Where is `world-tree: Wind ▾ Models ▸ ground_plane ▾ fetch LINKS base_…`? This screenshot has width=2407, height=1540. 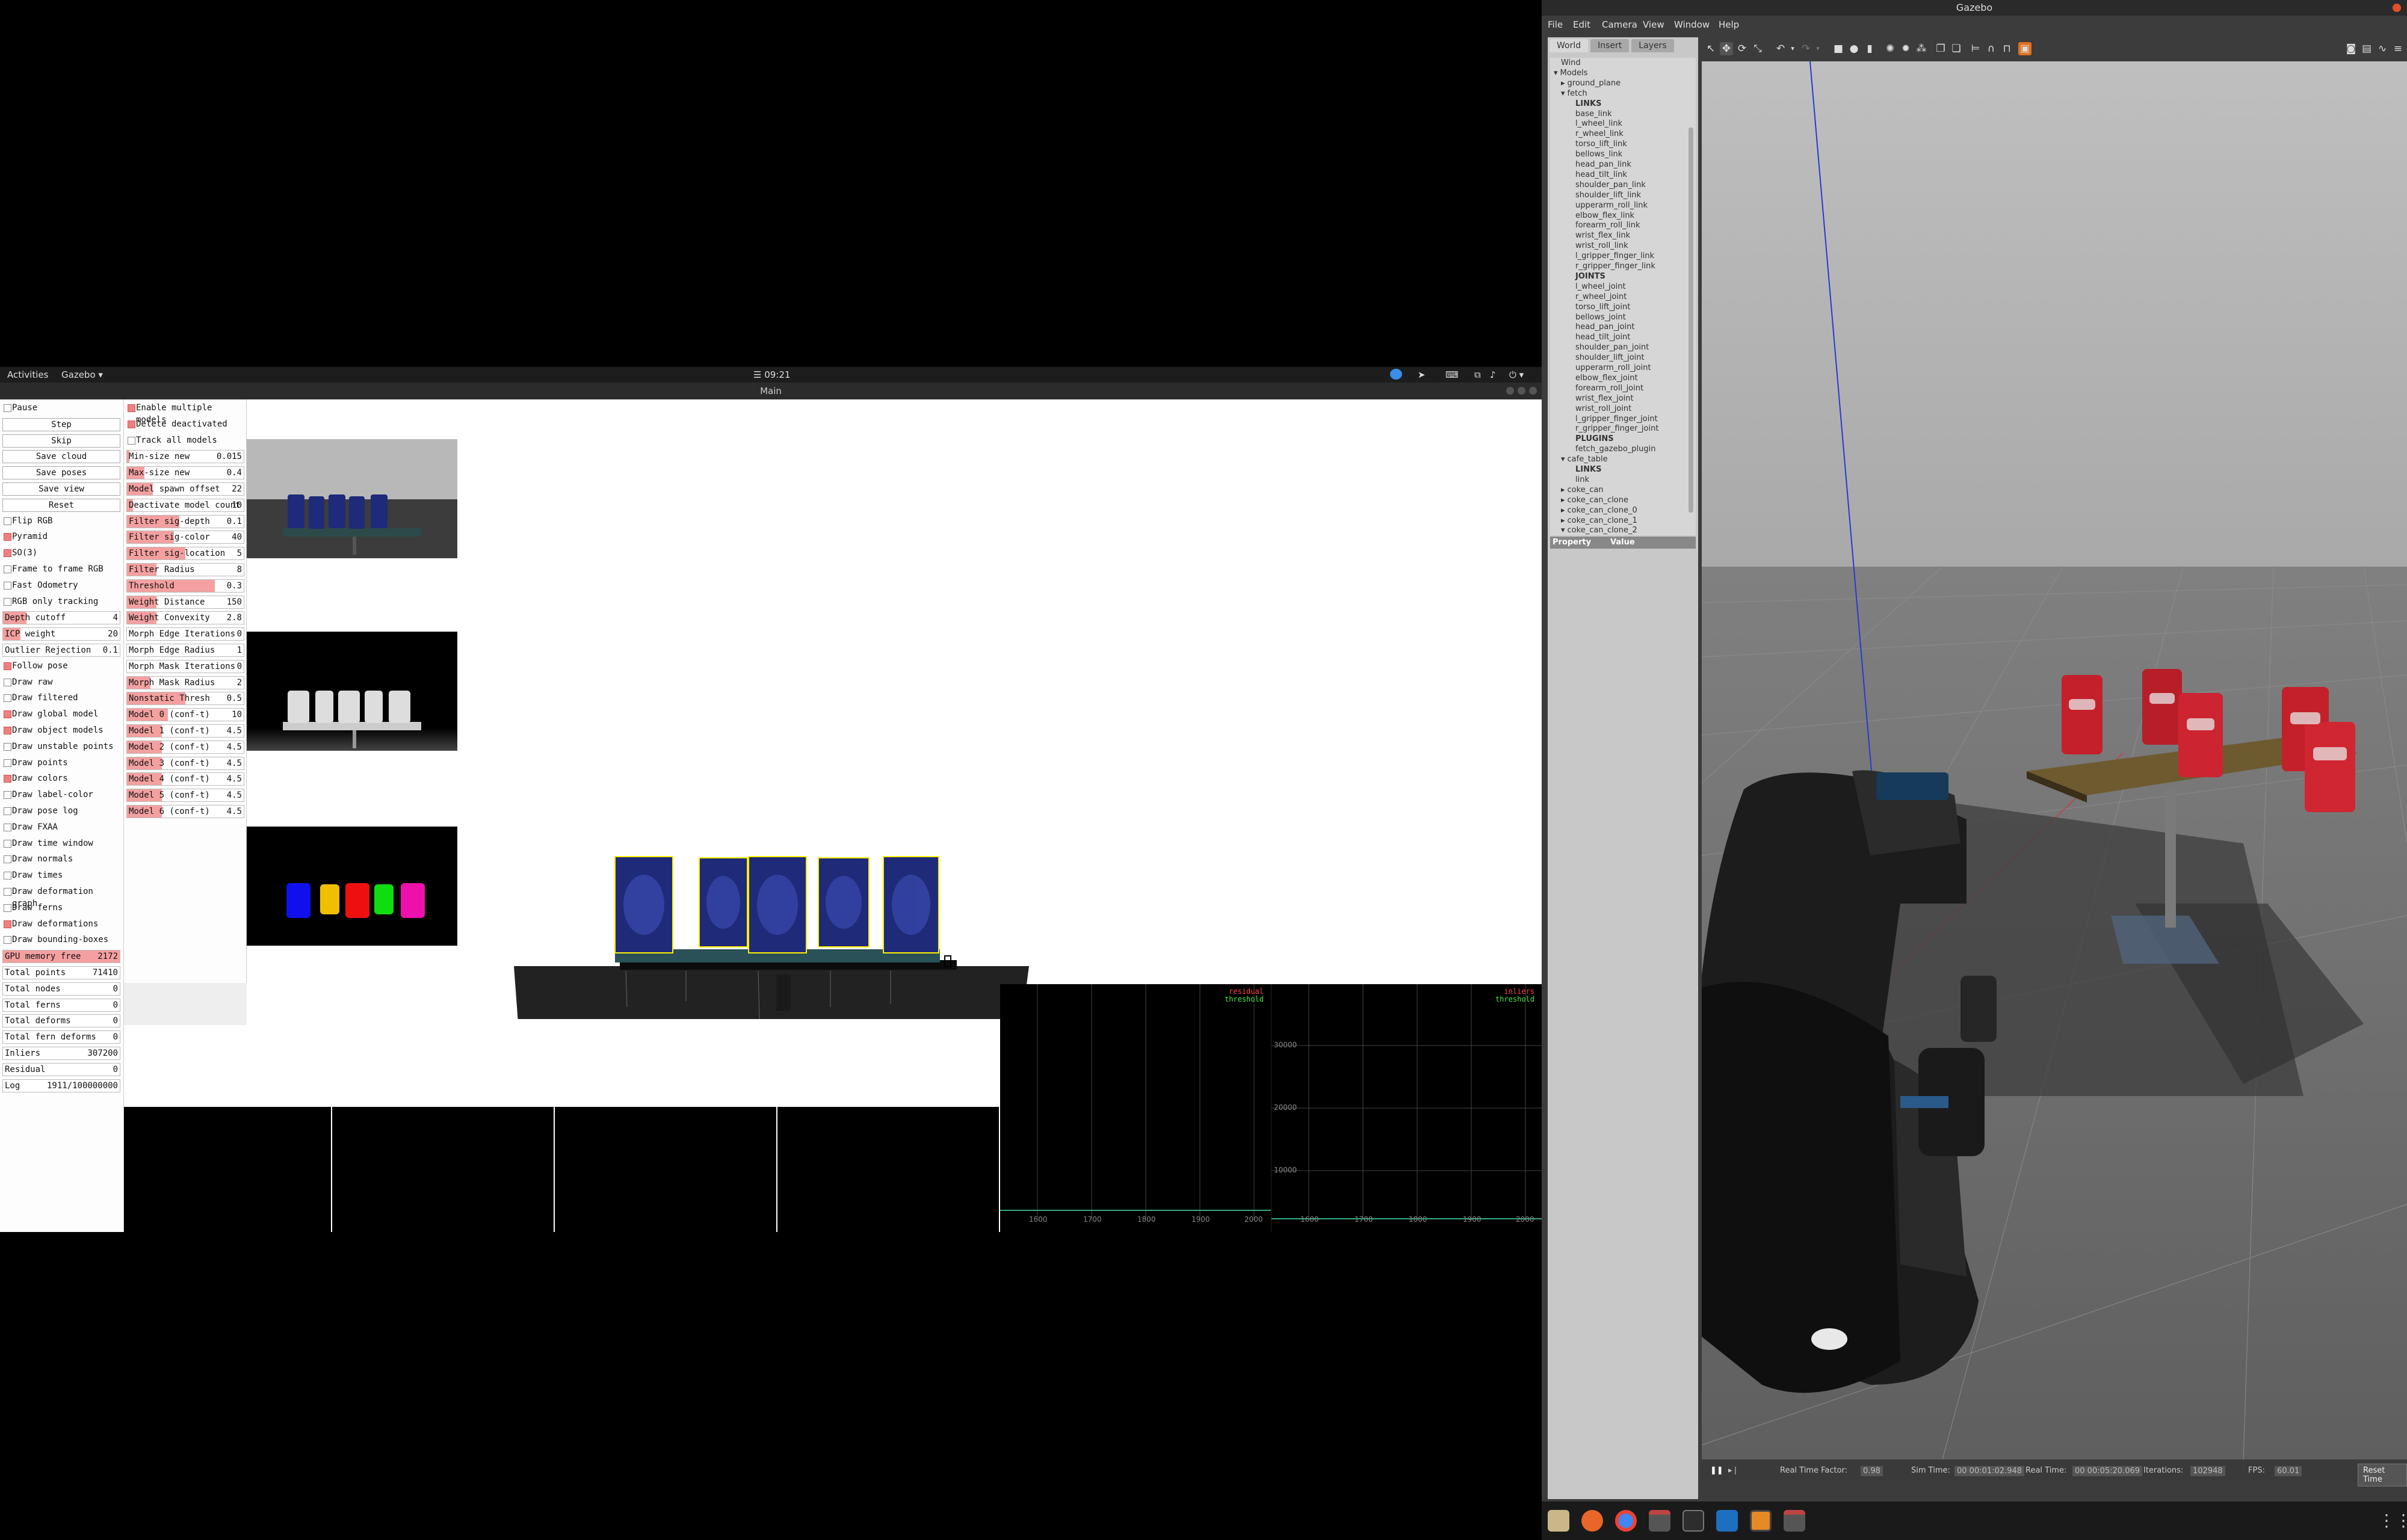 world-tree: Wind ▾ Models ▸ ground_plane ▾ fetch LINKS base_… is located at coordinates (1623, 297).